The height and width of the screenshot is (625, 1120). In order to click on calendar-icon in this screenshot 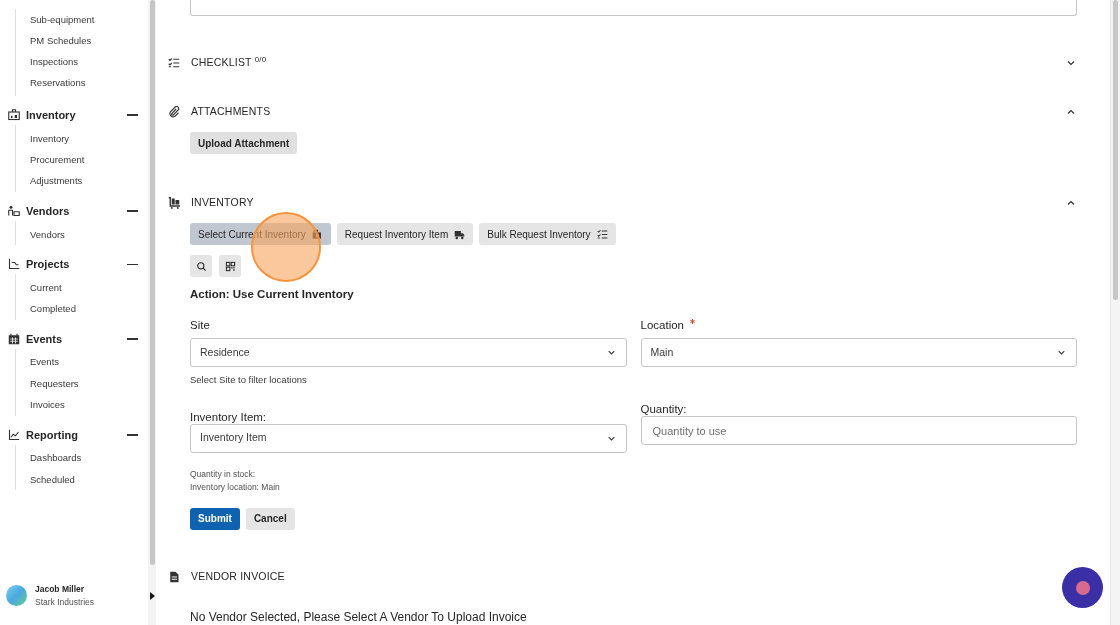, I will do `click(14, 338)`.